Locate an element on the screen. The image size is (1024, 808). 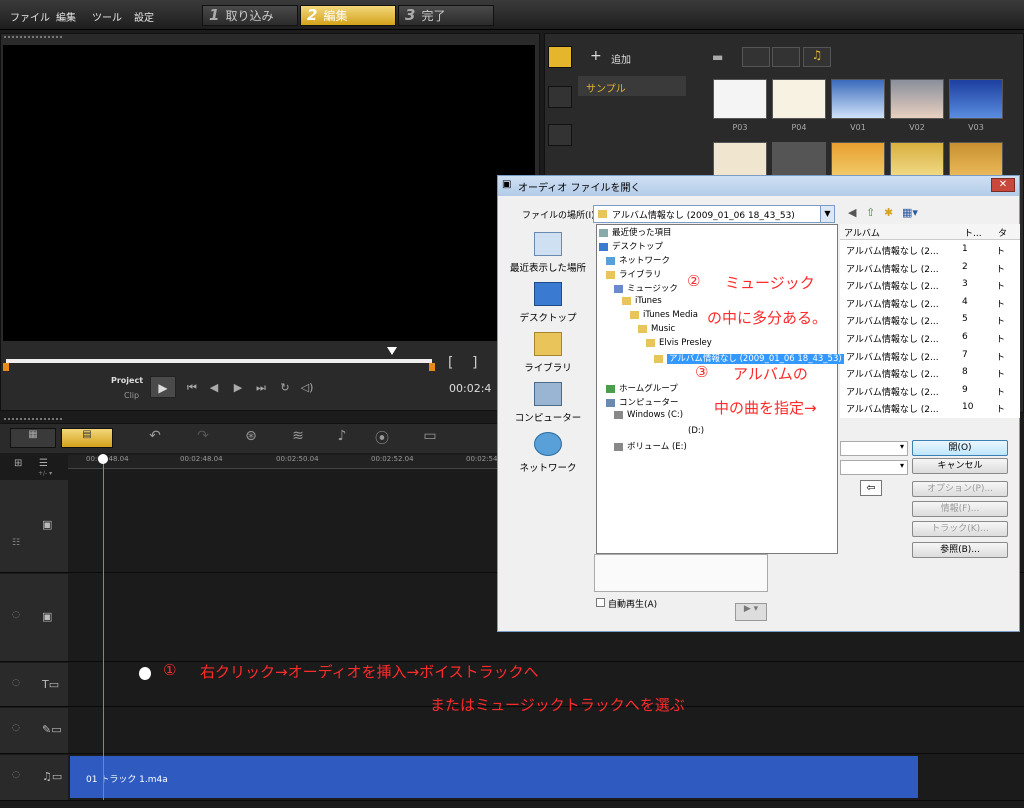
place-network: ネットワーク is located at coordinates (548, 453).